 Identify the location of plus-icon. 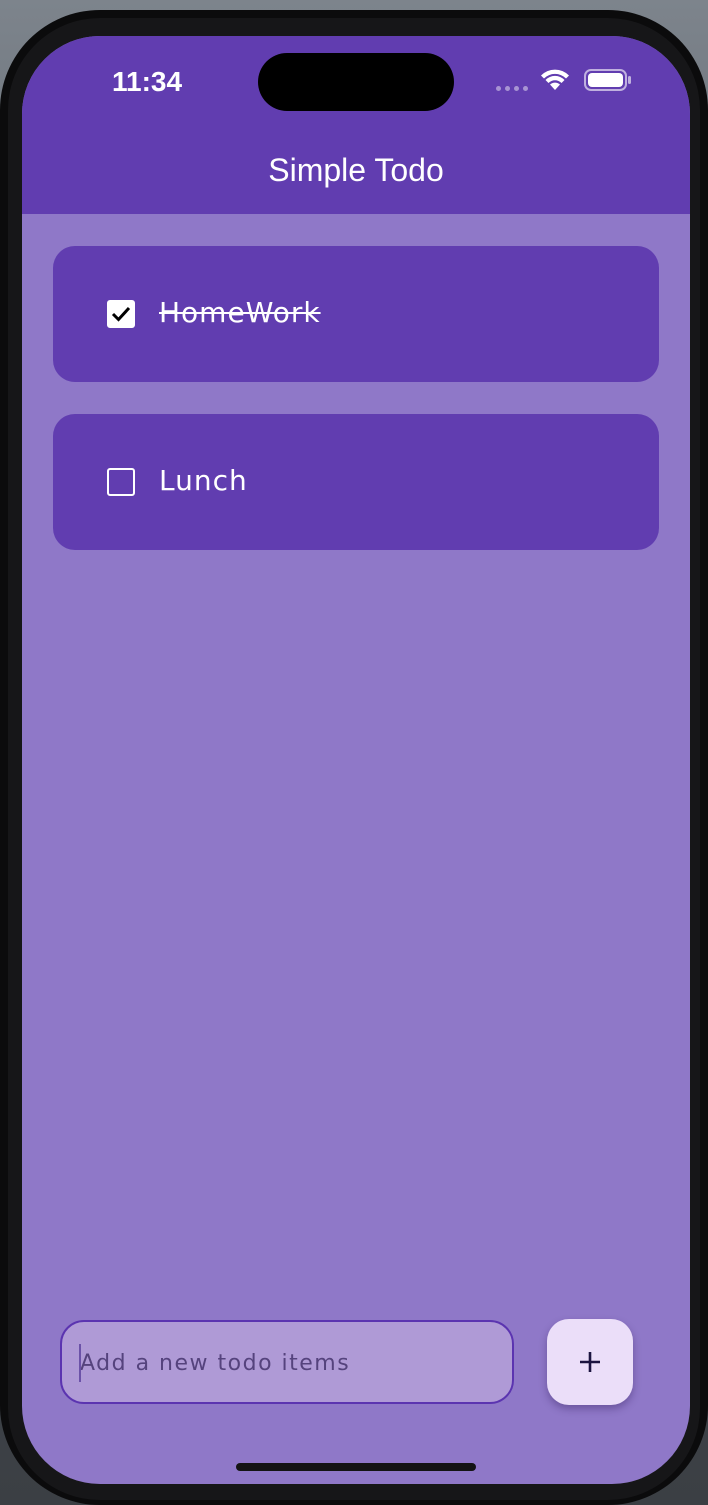
(590, 1362).